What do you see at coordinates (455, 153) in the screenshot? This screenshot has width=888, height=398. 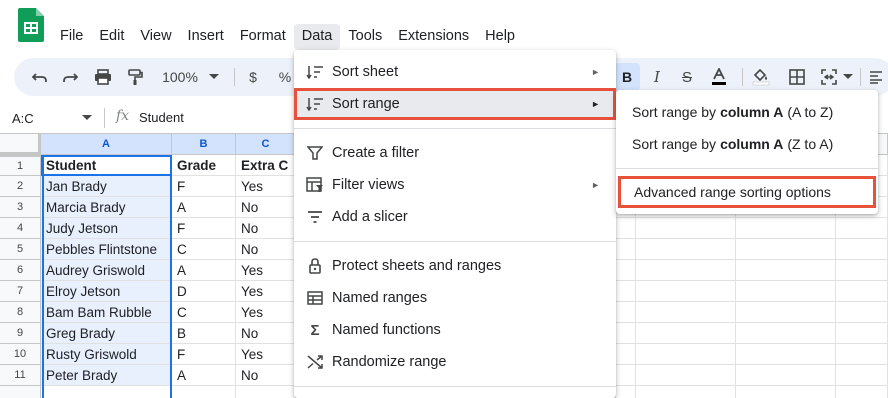 I see `menu-item-create-filter: Create a filter` at bounding box center [455, 153].